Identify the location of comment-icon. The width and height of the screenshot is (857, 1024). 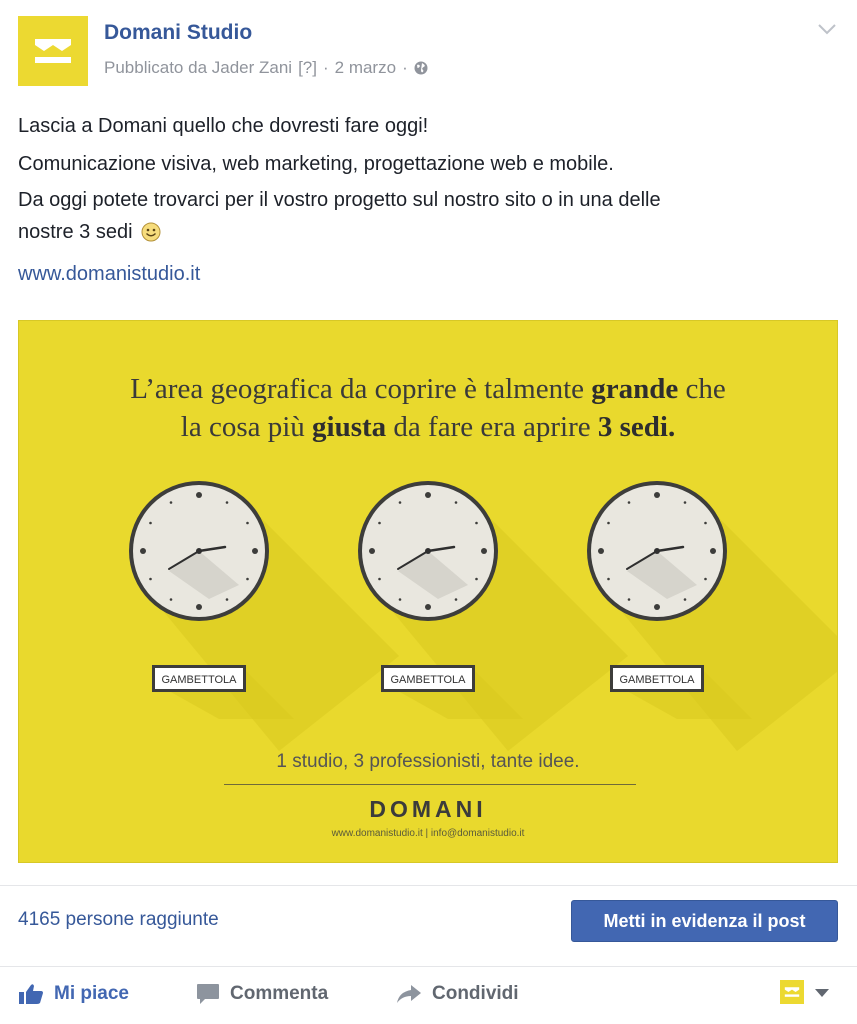
(208, 994).